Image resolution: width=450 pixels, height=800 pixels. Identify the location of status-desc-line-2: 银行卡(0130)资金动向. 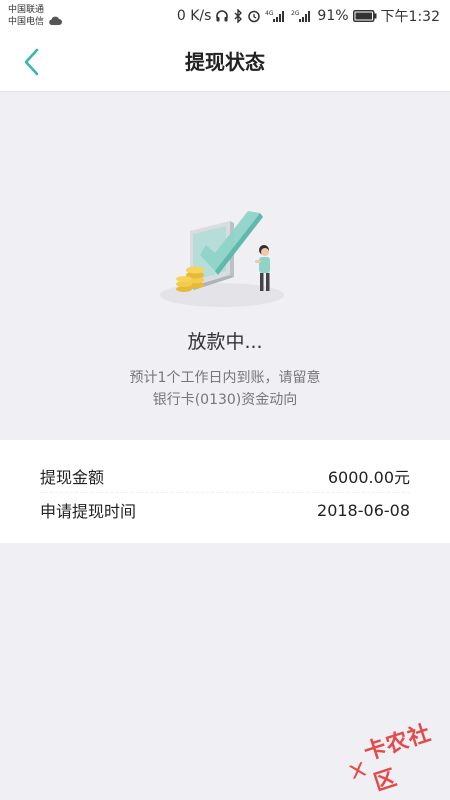
(225, 400).